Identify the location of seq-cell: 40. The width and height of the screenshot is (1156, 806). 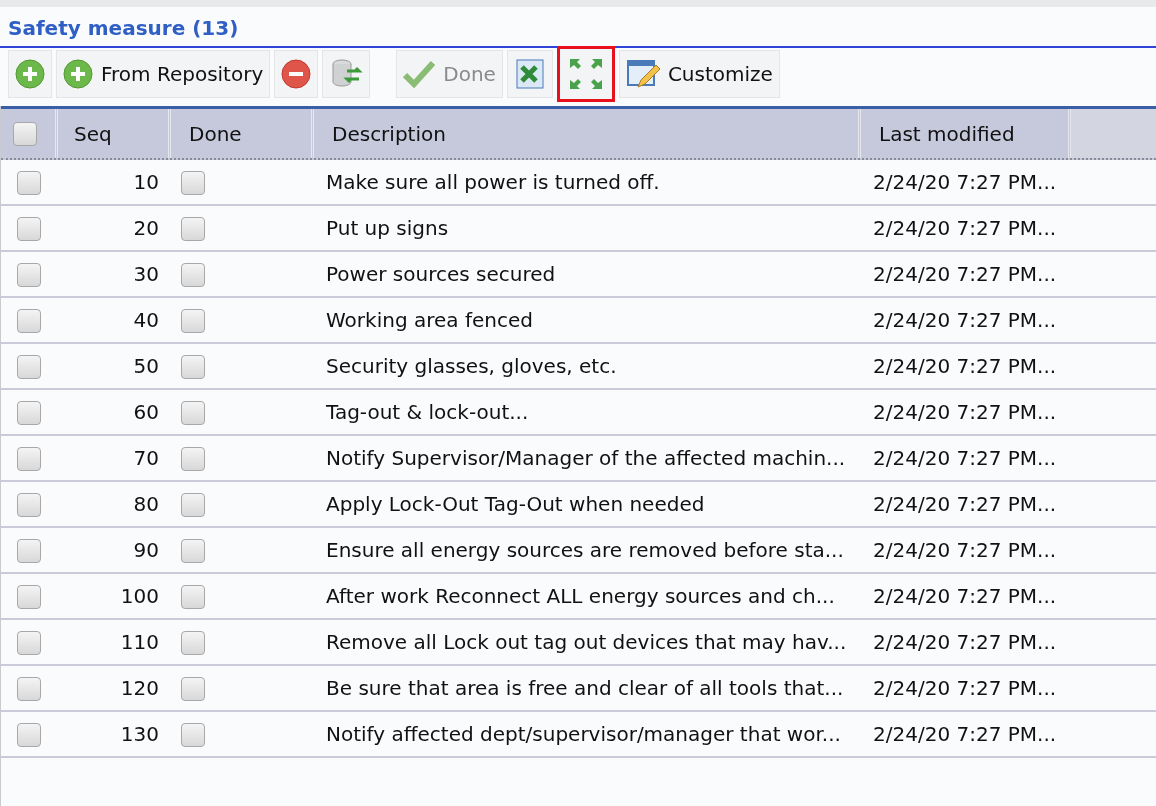
(146, 320).